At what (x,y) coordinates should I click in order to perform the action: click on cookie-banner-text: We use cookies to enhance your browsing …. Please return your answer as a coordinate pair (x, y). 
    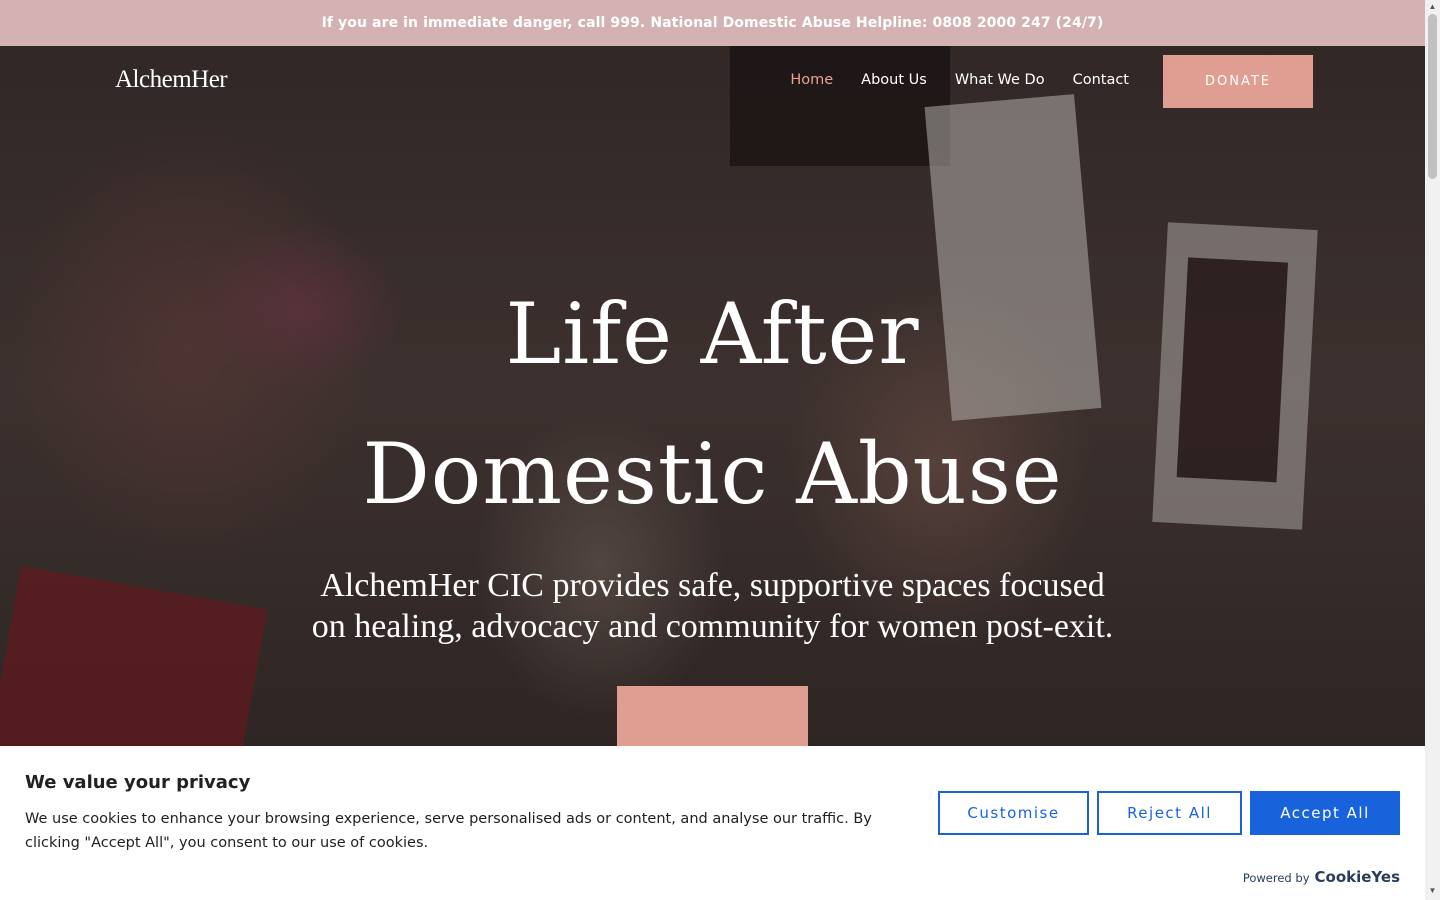
    Looking at the image, I should click on (448, 831).